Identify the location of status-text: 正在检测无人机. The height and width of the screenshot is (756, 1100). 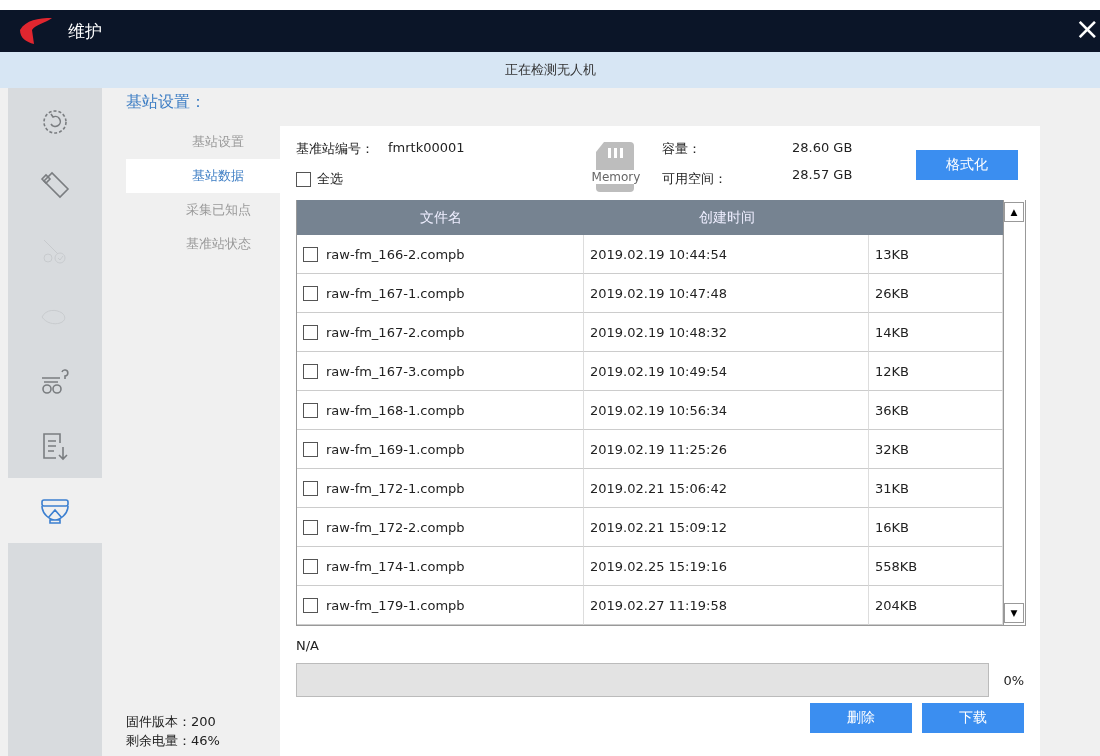
(550, 70).